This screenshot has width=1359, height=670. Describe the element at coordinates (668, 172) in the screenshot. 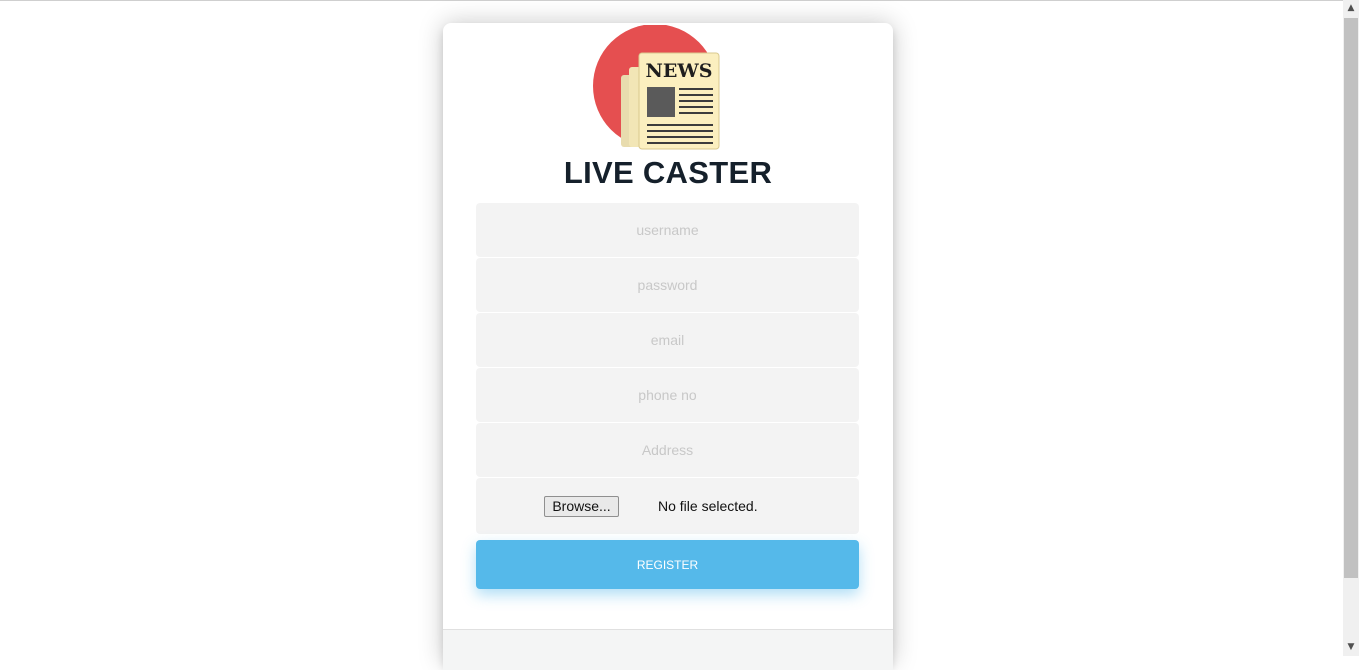

I see `app-title: LIVE CASTER` at that location.